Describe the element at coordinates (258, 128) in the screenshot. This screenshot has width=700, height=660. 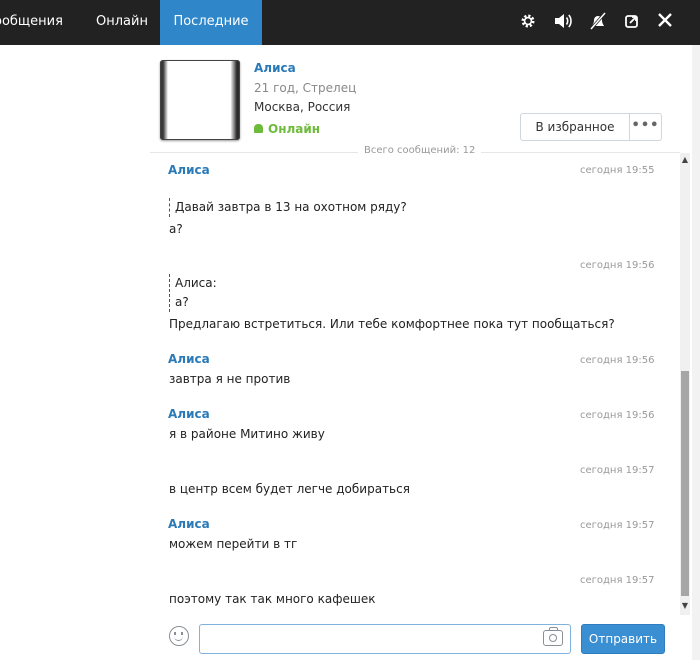
I see `android-icon` at that location.